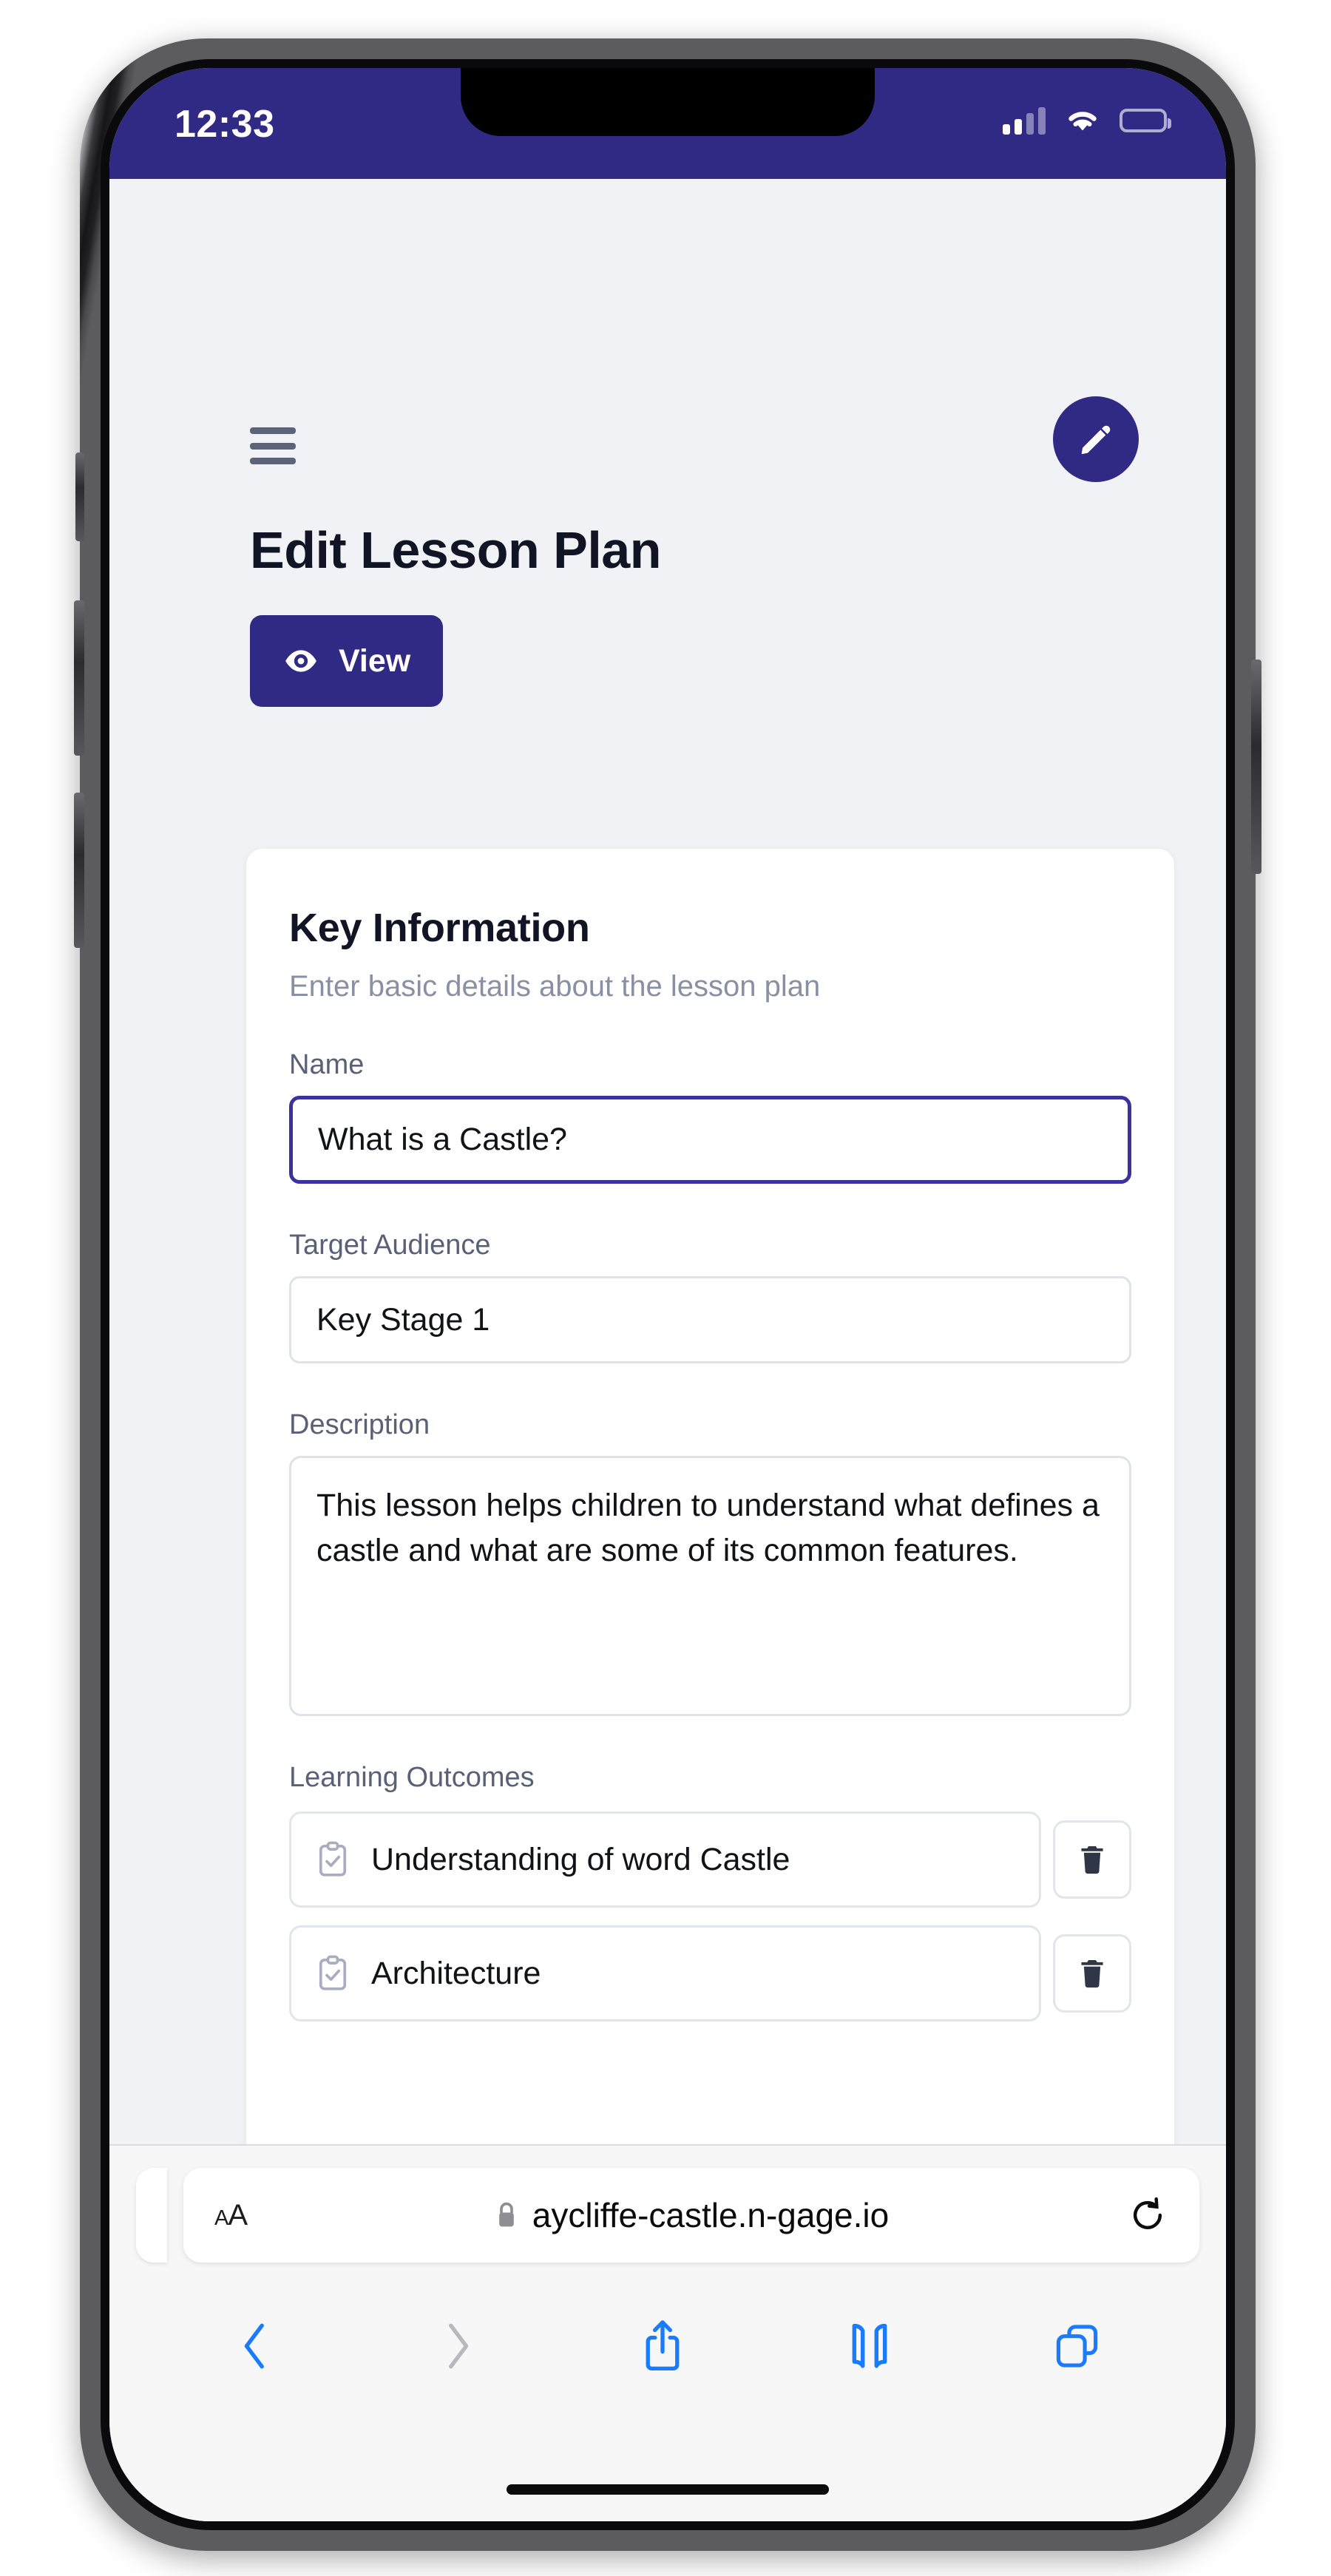 The width and height of the screenshot is (1331, 2576). Describe the element at coordinates (711, 2215) in the screenshot. I see `url-text: aycliffe-castle.n-gage.io` at that location.